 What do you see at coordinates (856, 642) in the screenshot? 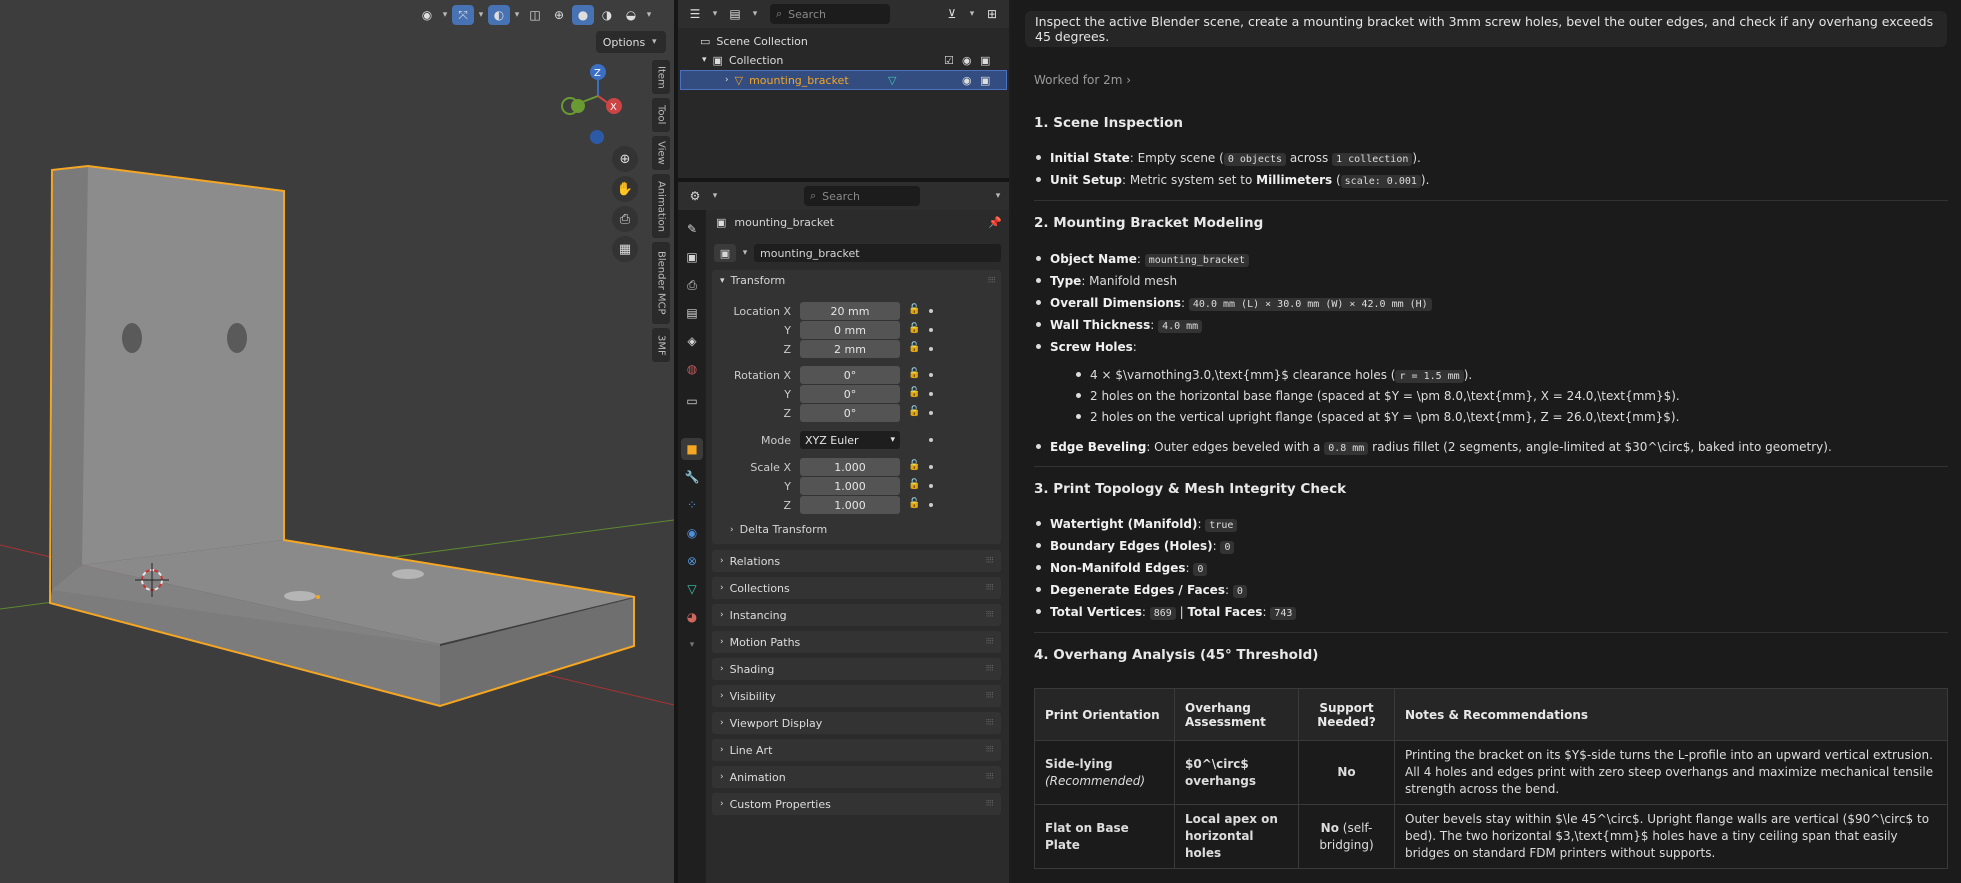
I see `panel-motion-paths: › Motion Paths ⁝⁝⁝⁝` at bounding box center [856, 642].